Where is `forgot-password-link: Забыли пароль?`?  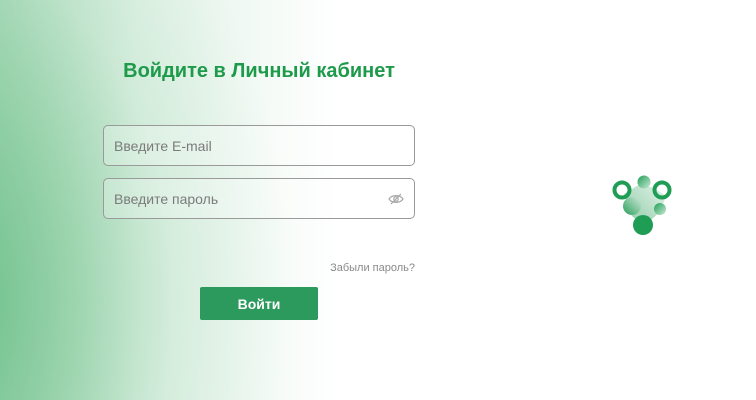
forgot-password-link: Забыли пароль? is located at coordinates (372, 268).